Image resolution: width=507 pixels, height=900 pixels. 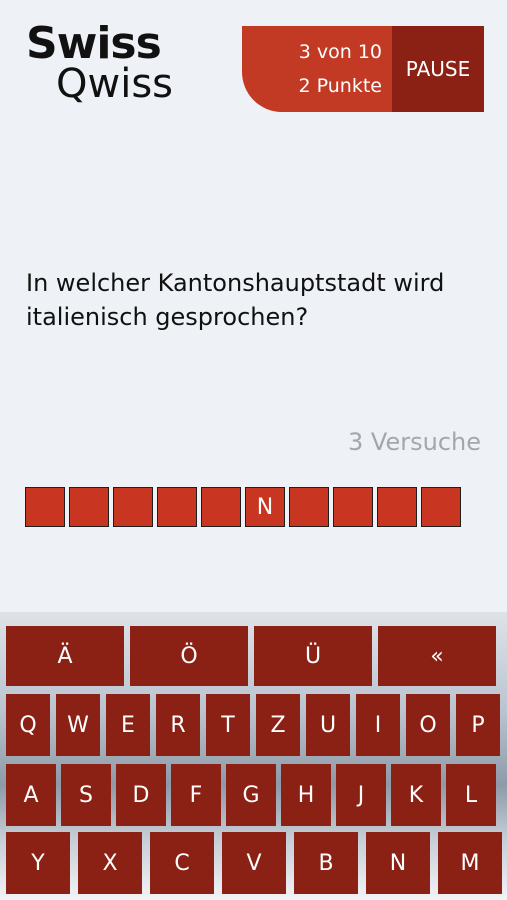 What do you see at coordinates (328, 725) in the screenshot?
I see `key-u: U` at bounding box center [328, 725].